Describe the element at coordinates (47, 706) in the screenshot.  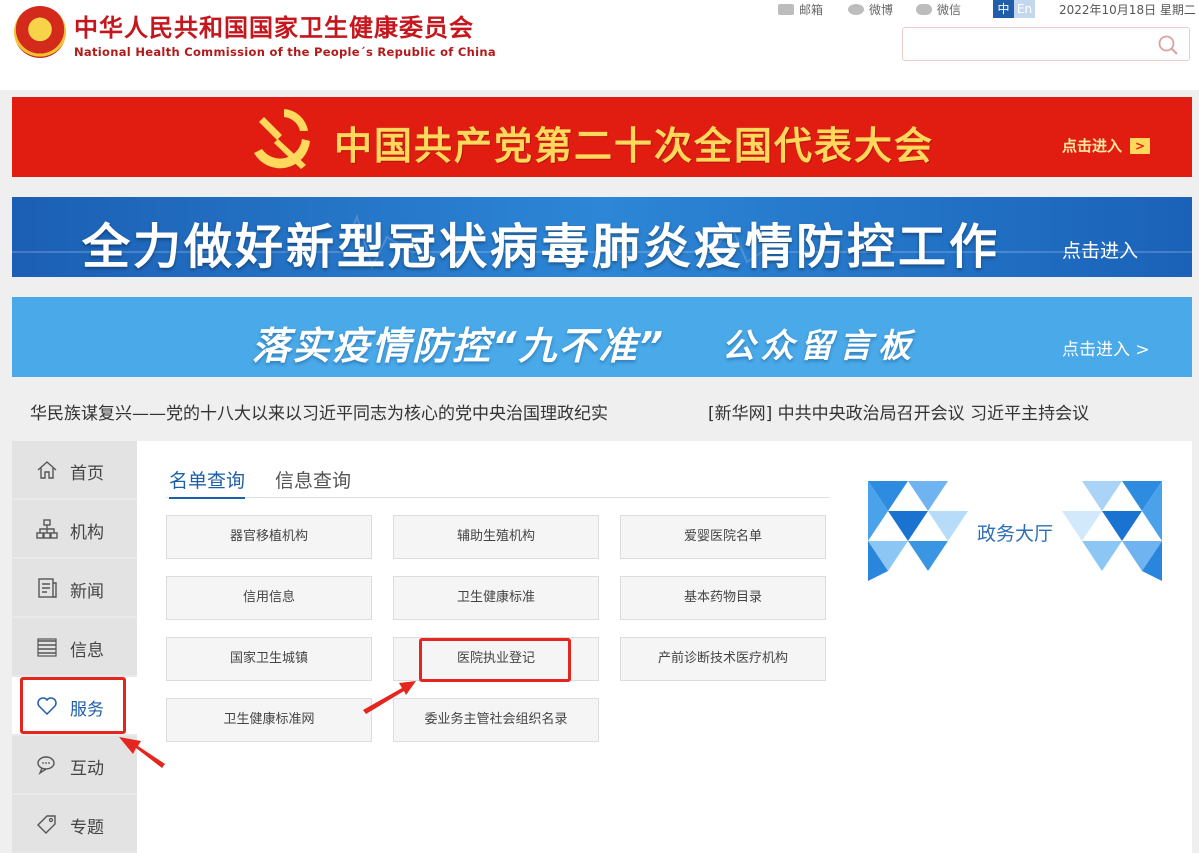
I see `heart-icon` at that location.